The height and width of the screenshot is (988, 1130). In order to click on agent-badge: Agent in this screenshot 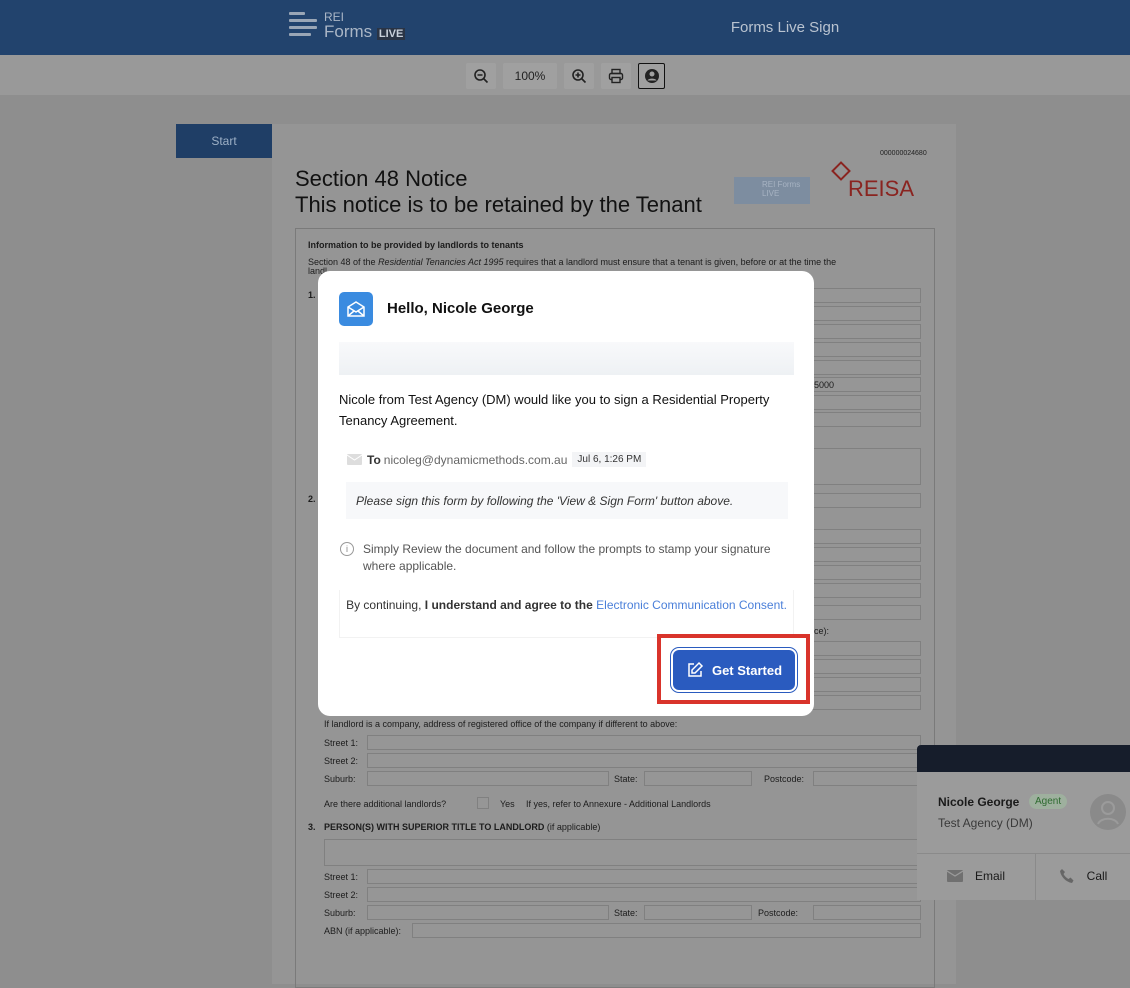, I will do `click(1048, 801)`.